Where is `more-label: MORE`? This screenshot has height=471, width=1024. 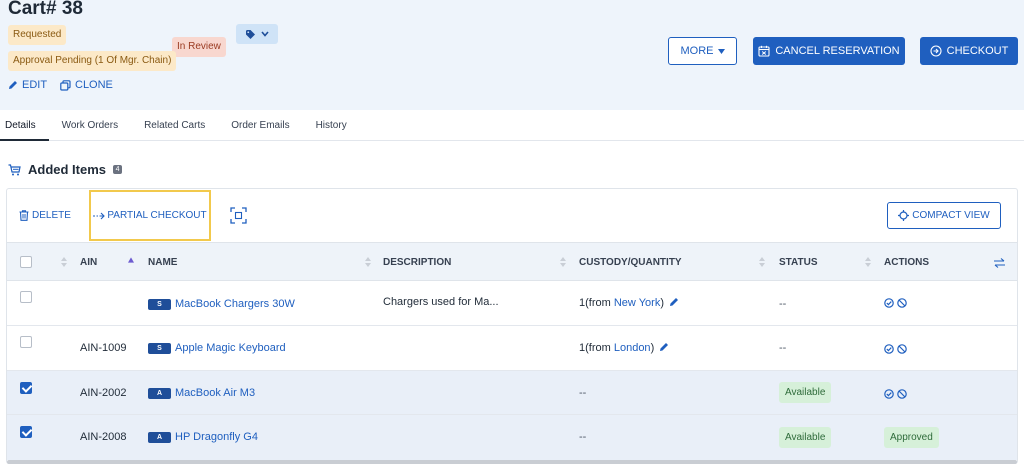
more-label: MORE is located at coordinates (697, 51).